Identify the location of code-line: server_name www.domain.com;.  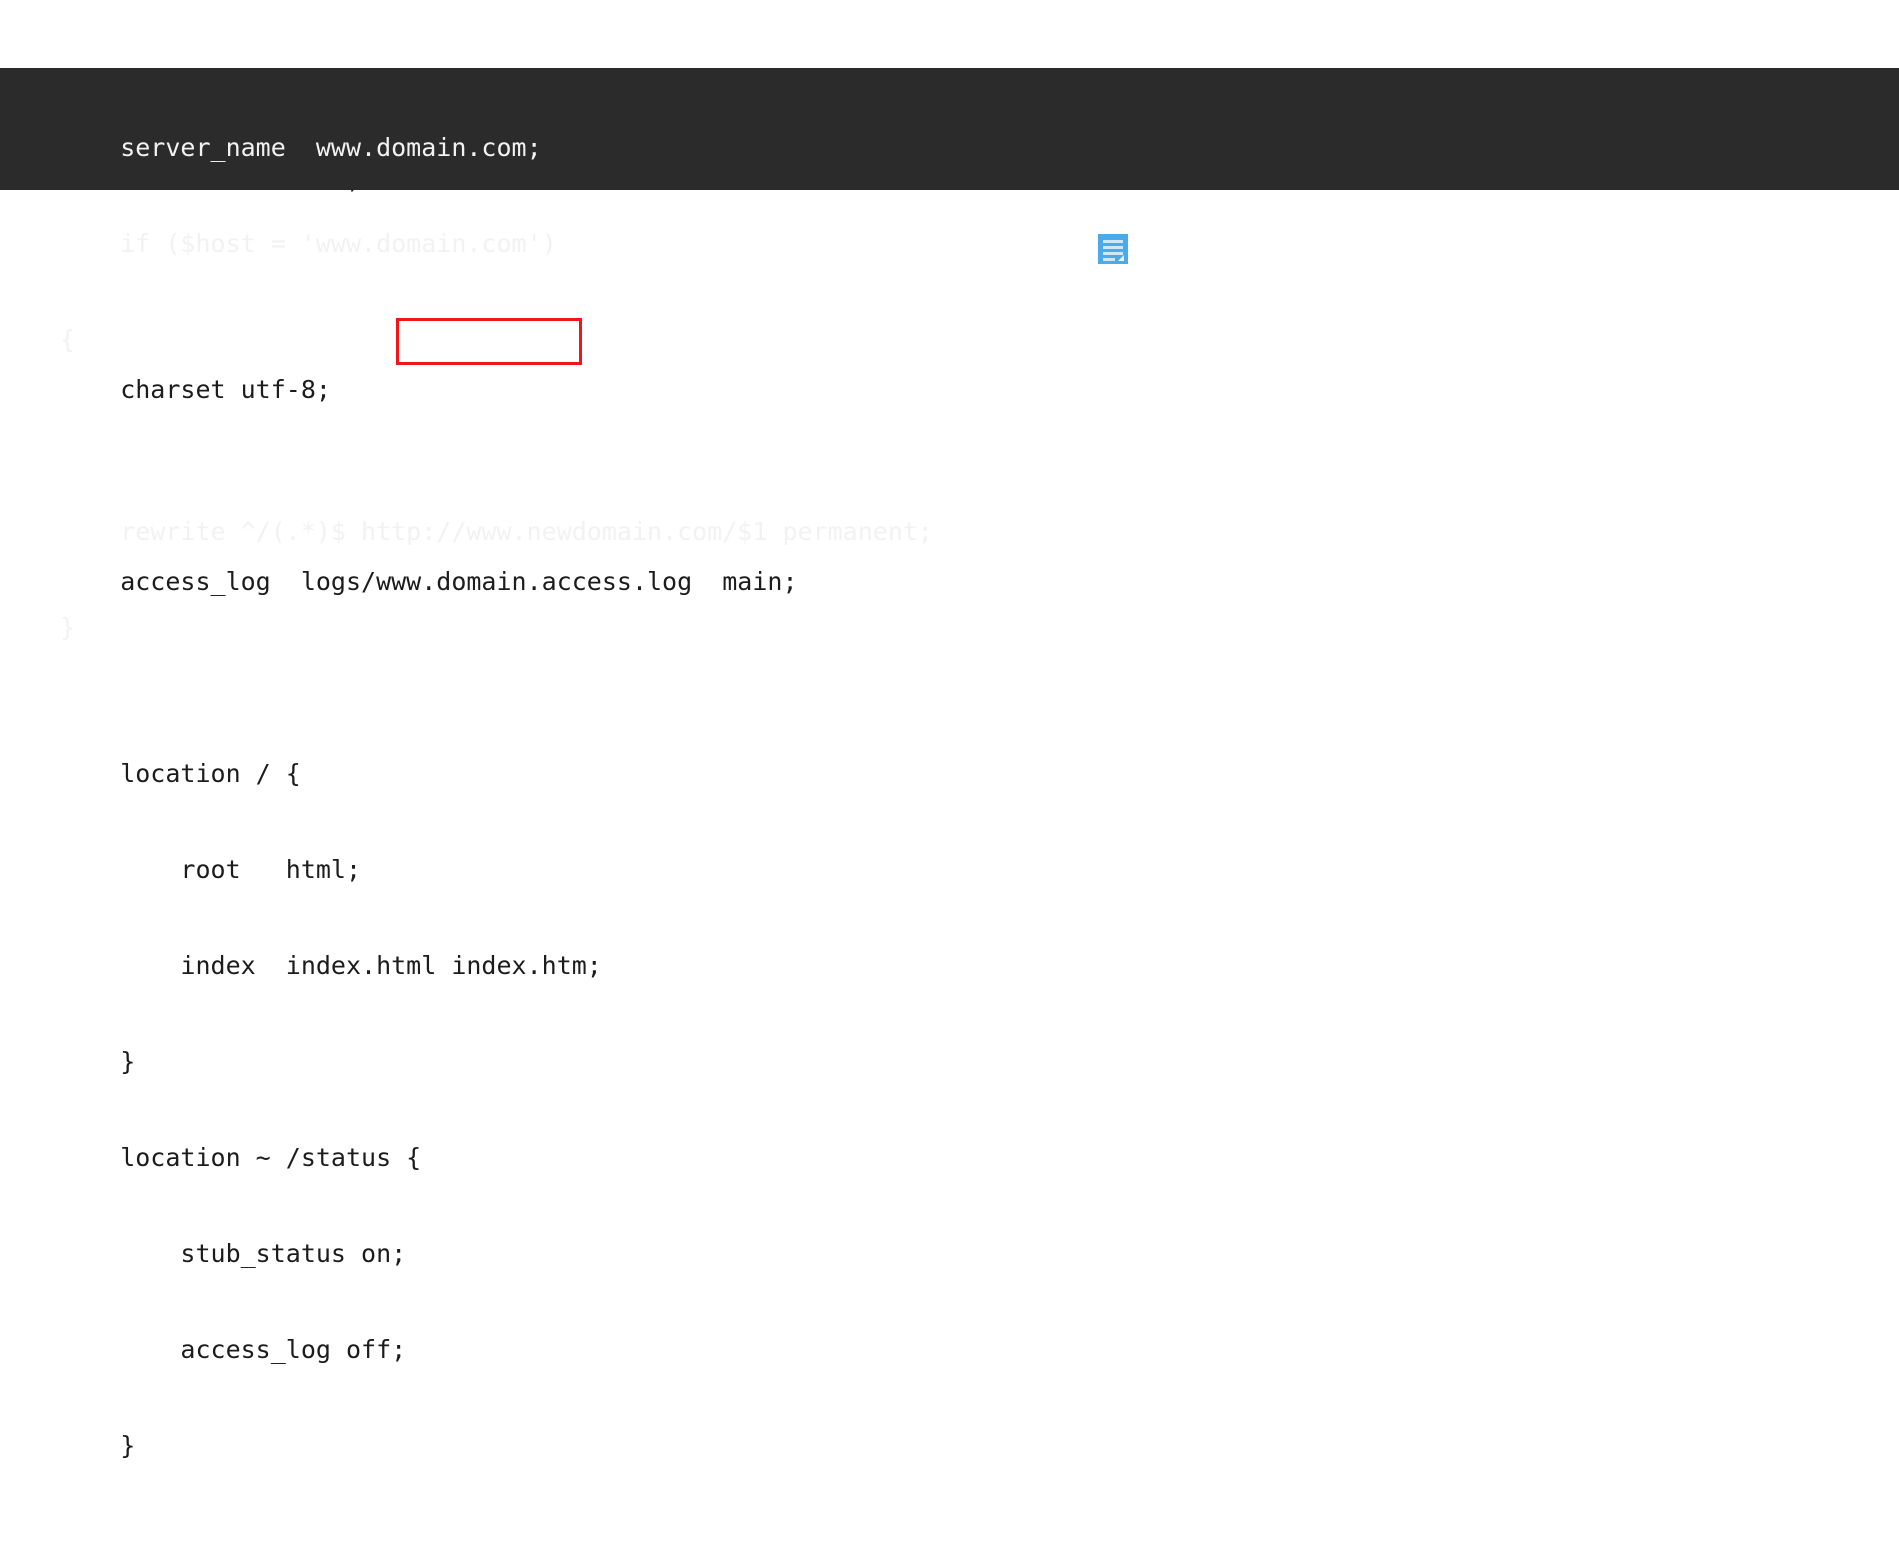
(301, 147).